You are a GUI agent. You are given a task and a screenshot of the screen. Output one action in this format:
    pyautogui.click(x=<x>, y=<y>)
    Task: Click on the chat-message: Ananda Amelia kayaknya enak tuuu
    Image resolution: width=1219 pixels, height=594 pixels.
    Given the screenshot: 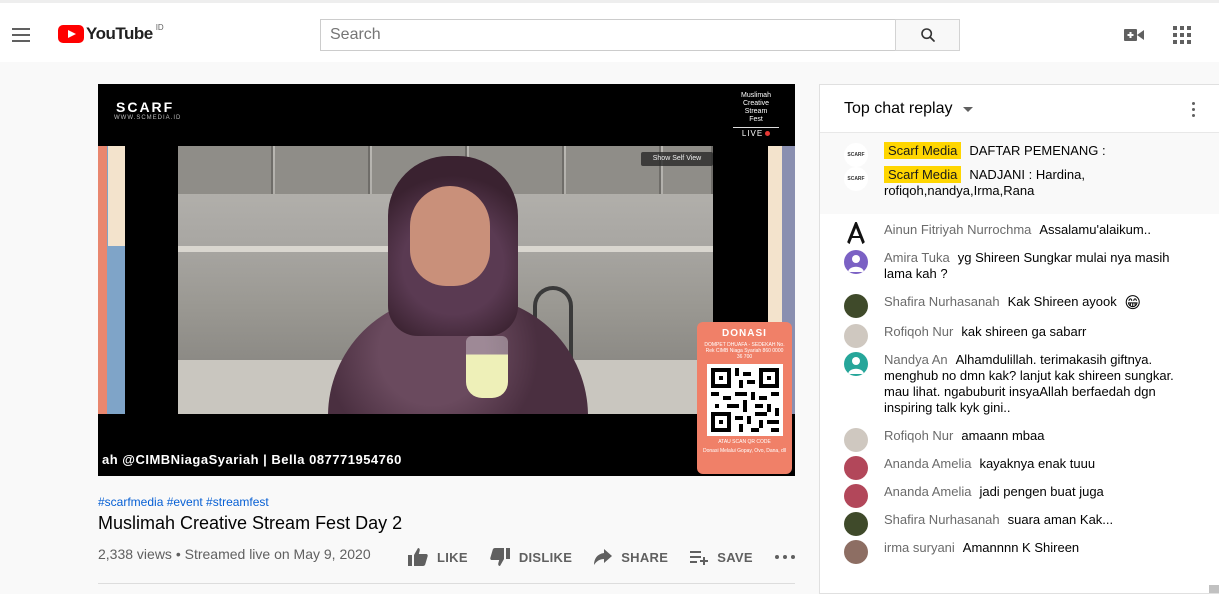 What is the action you would take?
    pyautogui.click(x=1019, y=465)
    